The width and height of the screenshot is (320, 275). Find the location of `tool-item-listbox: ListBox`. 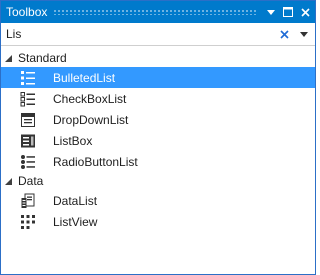

tool-item-listbox: ListBox is located at coordinates (158, 140).